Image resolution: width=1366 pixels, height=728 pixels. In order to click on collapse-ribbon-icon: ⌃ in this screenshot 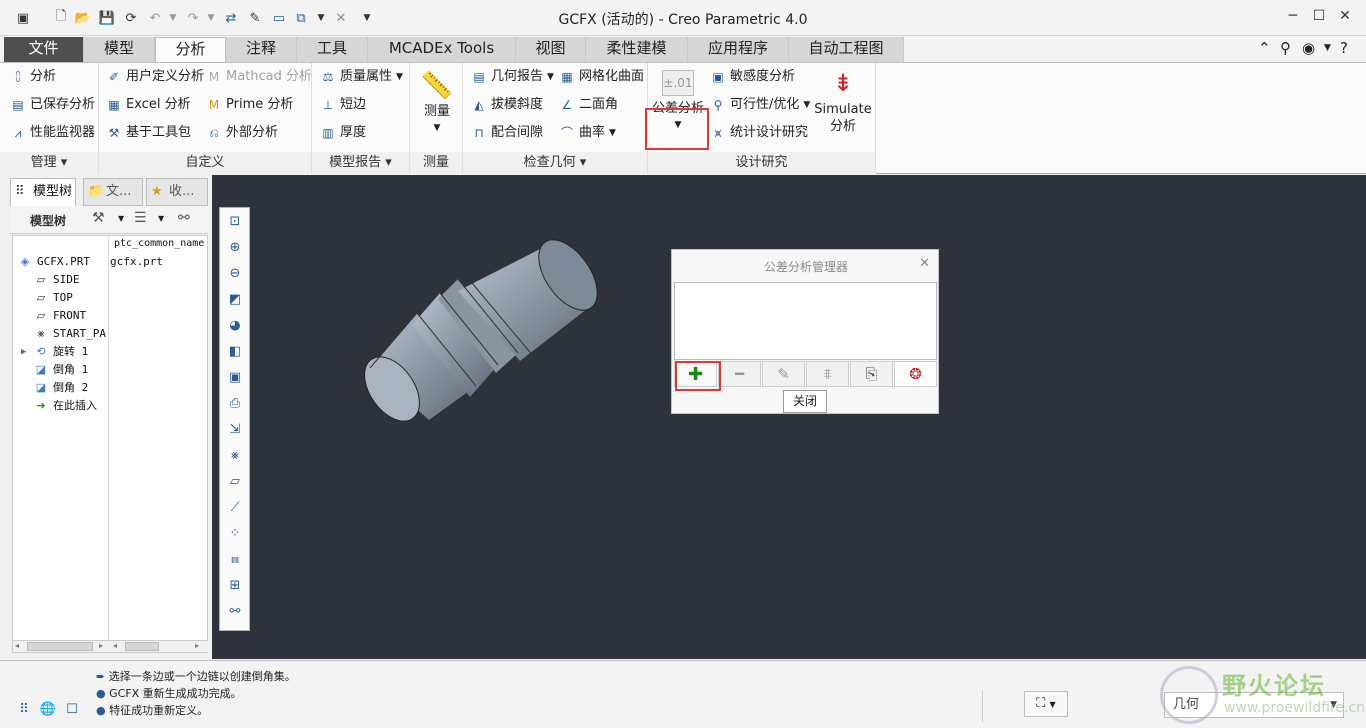, I will do `click(1264, 48)`.